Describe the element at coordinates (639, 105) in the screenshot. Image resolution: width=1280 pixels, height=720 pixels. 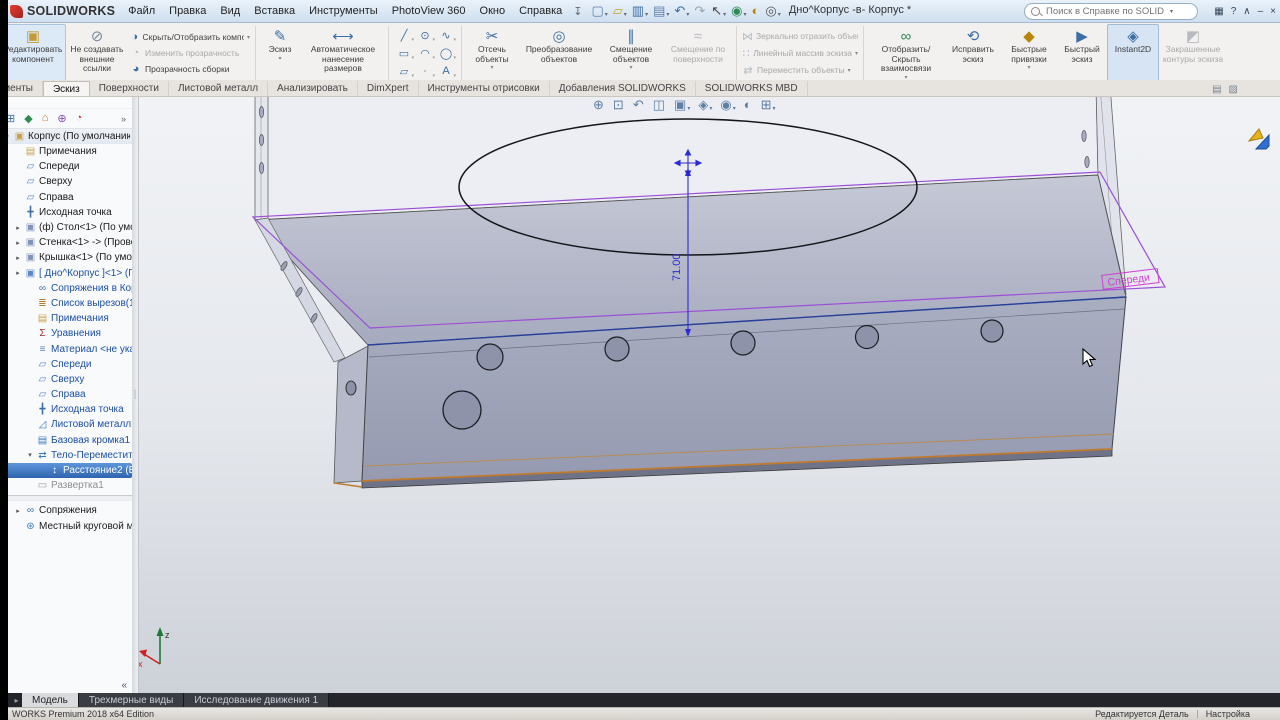
I see `previous-view-icon: ↶` at that location.